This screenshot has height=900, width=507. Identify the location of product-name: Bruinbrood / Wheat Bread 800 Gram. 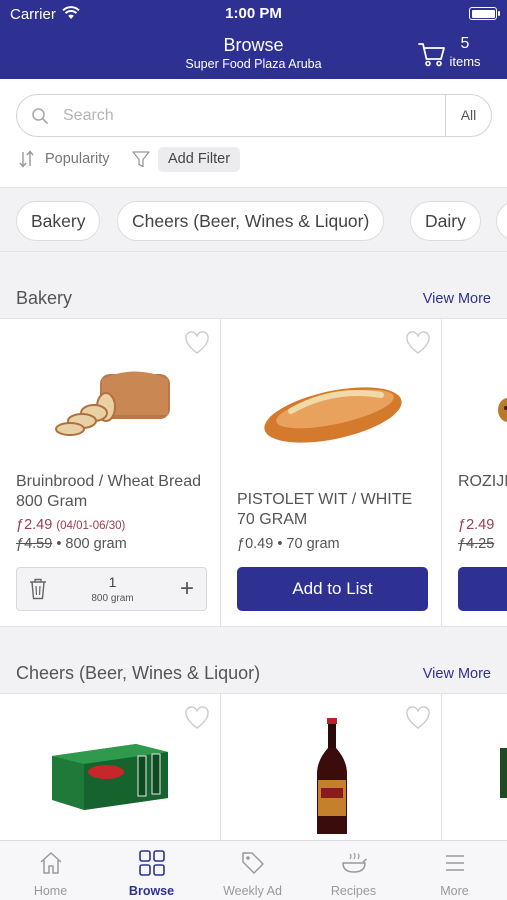
(108, 491).